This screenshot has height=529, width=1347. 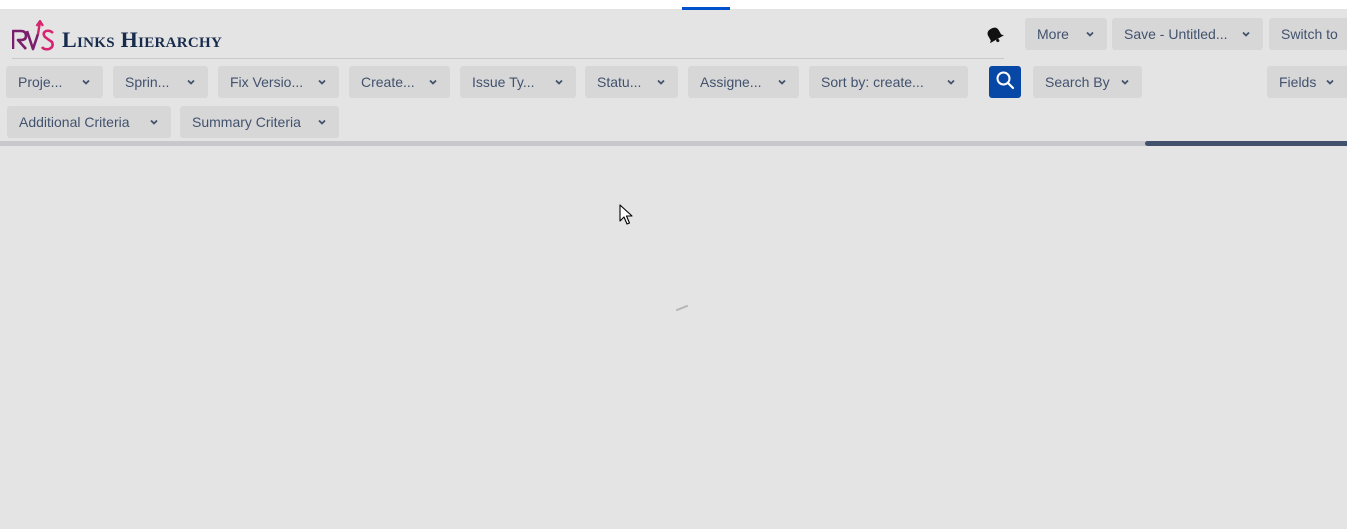 I want to click on rvs-logo-icon, so click(x=34, y=36).